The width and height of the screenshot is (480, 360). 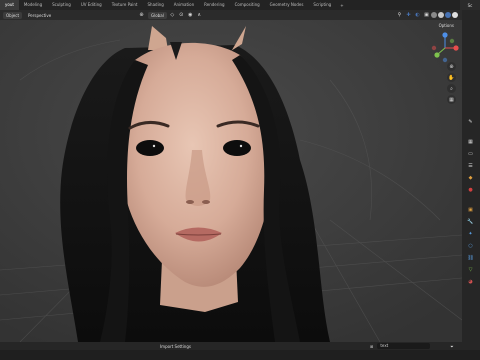 I want to click on workspace-tab-compositing: Compositing, so click(x=247, y=5).